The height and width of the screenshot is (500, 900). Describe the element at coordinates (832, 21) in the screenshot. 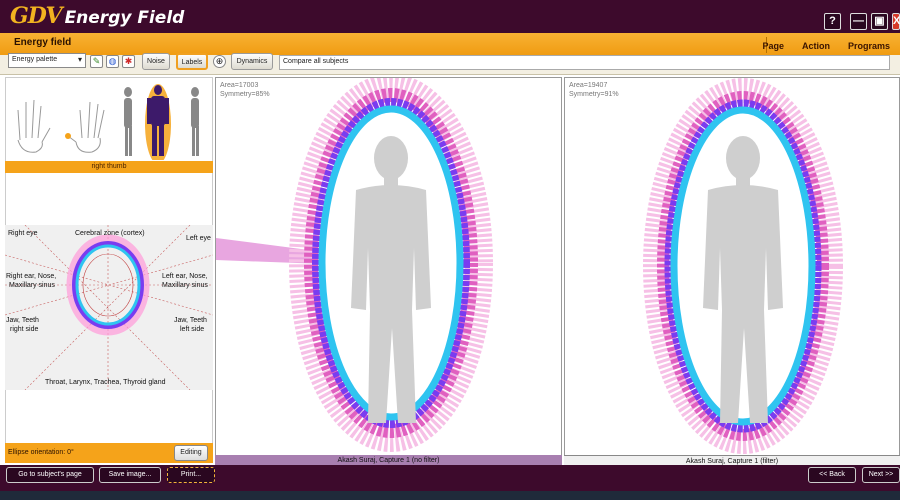

I see `help-icon: ?` at that location.